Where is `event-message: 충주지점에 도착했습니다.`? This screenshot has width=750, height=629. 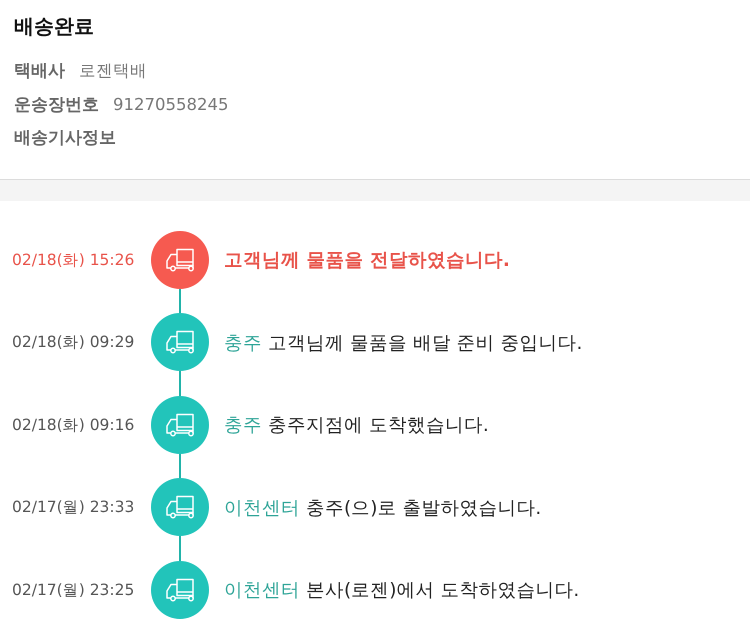 event-message: 충주지점에 도착했습니다. is located at coordinates (378, 425).